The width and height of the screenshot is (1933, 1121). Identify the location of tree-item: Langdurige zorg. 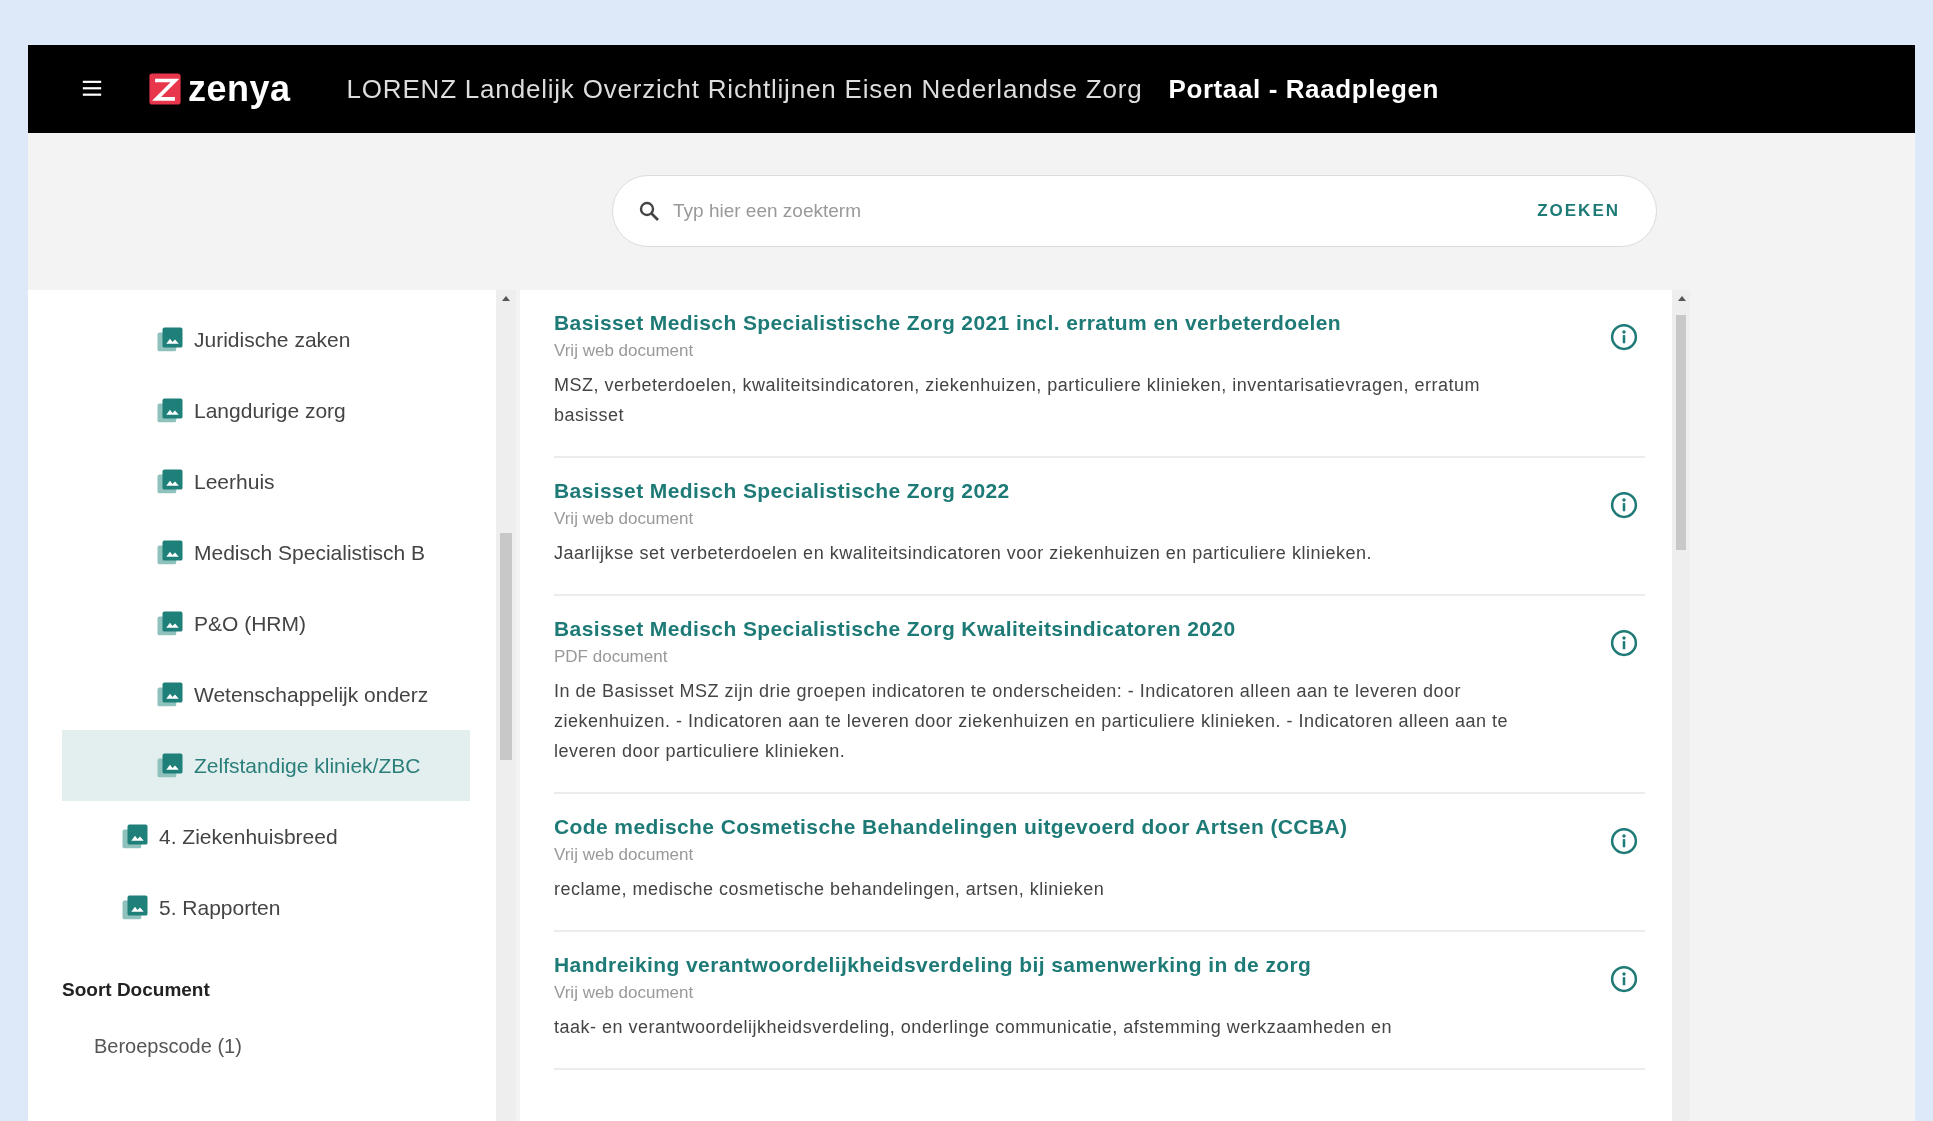
(266, 410).